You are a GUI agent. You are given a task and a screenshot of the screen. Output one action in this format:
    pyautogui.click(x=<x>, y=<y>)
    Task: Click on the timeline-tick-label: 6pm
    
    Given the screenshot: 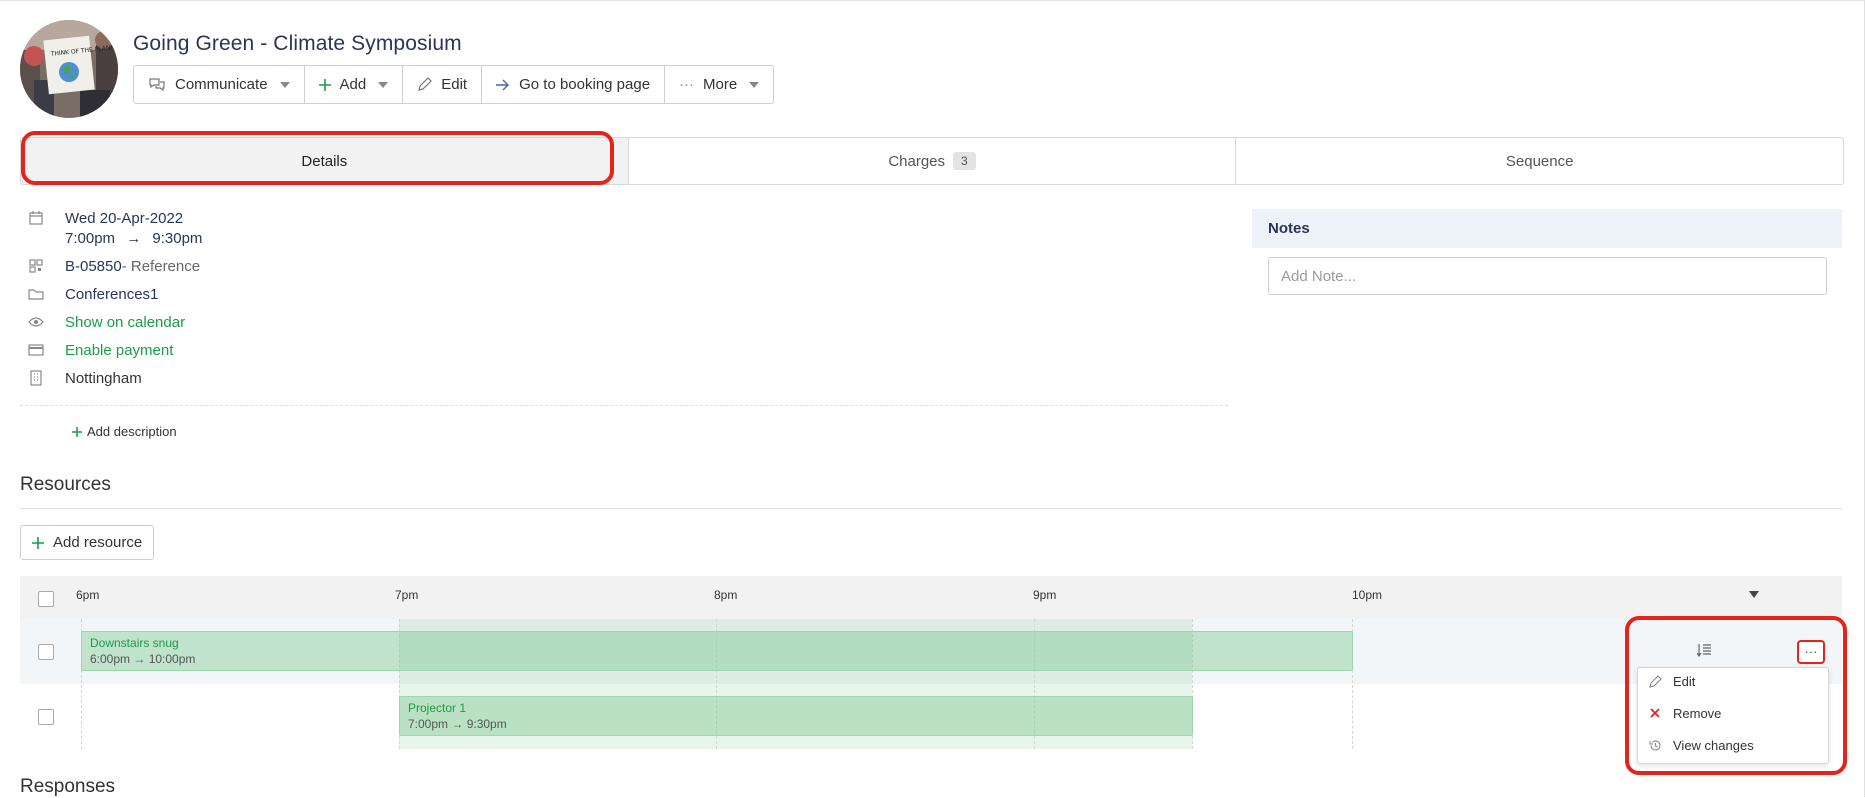 What is the action you would take?
    pyautogui.click(x=88, y=595)
    